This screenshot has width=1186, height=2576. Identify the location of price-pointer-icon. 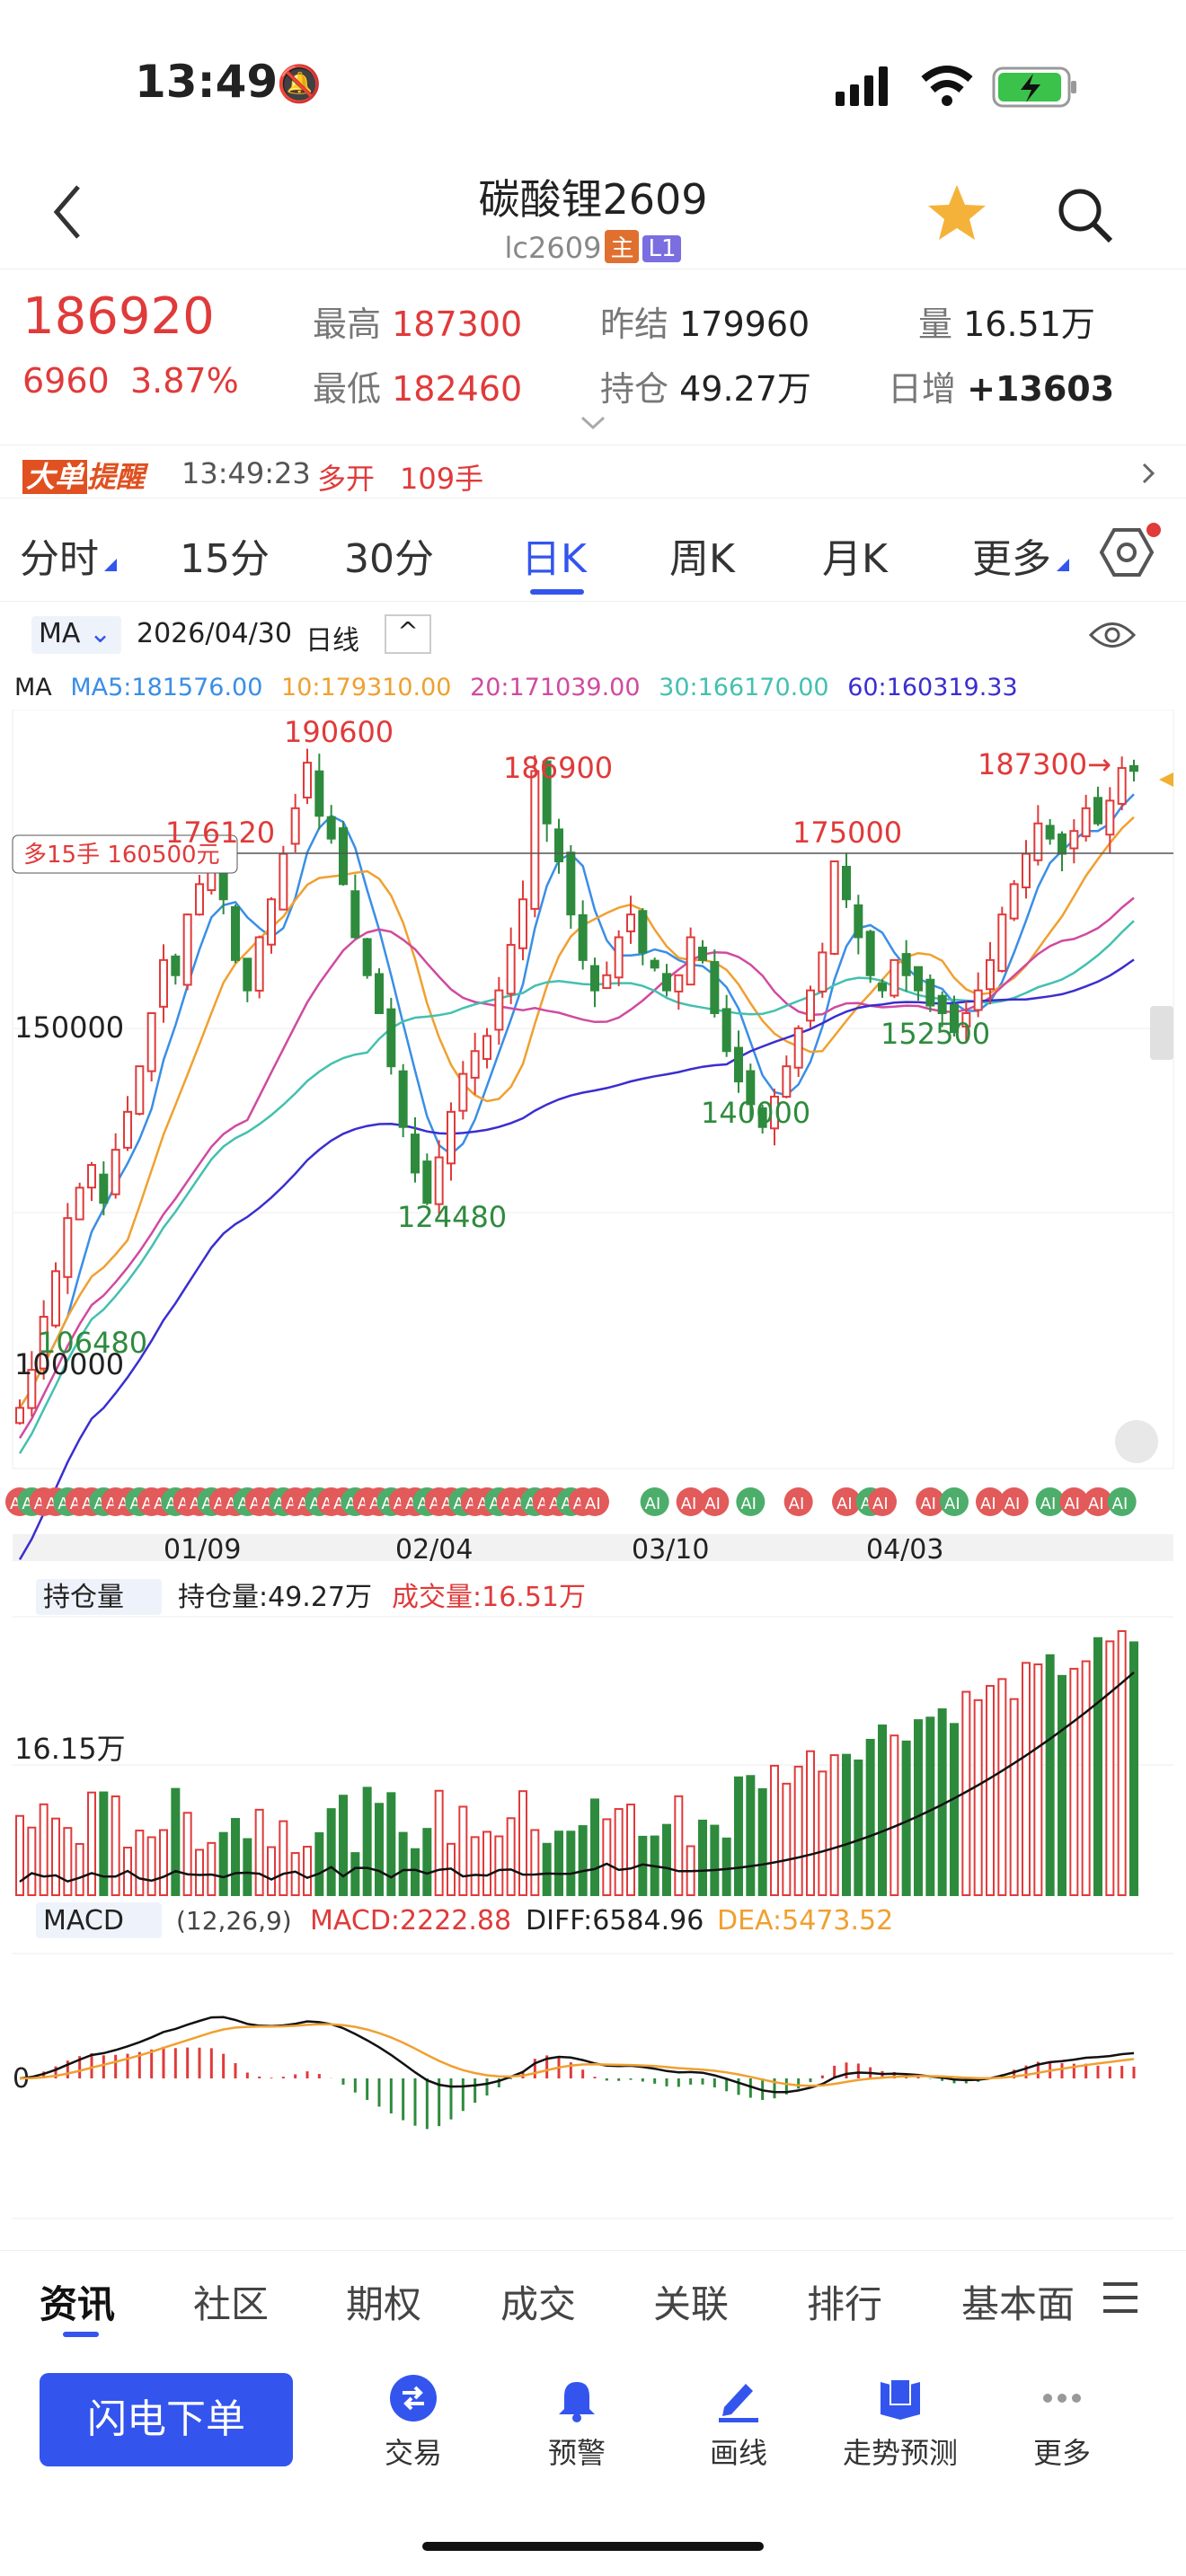
(1166, 779).